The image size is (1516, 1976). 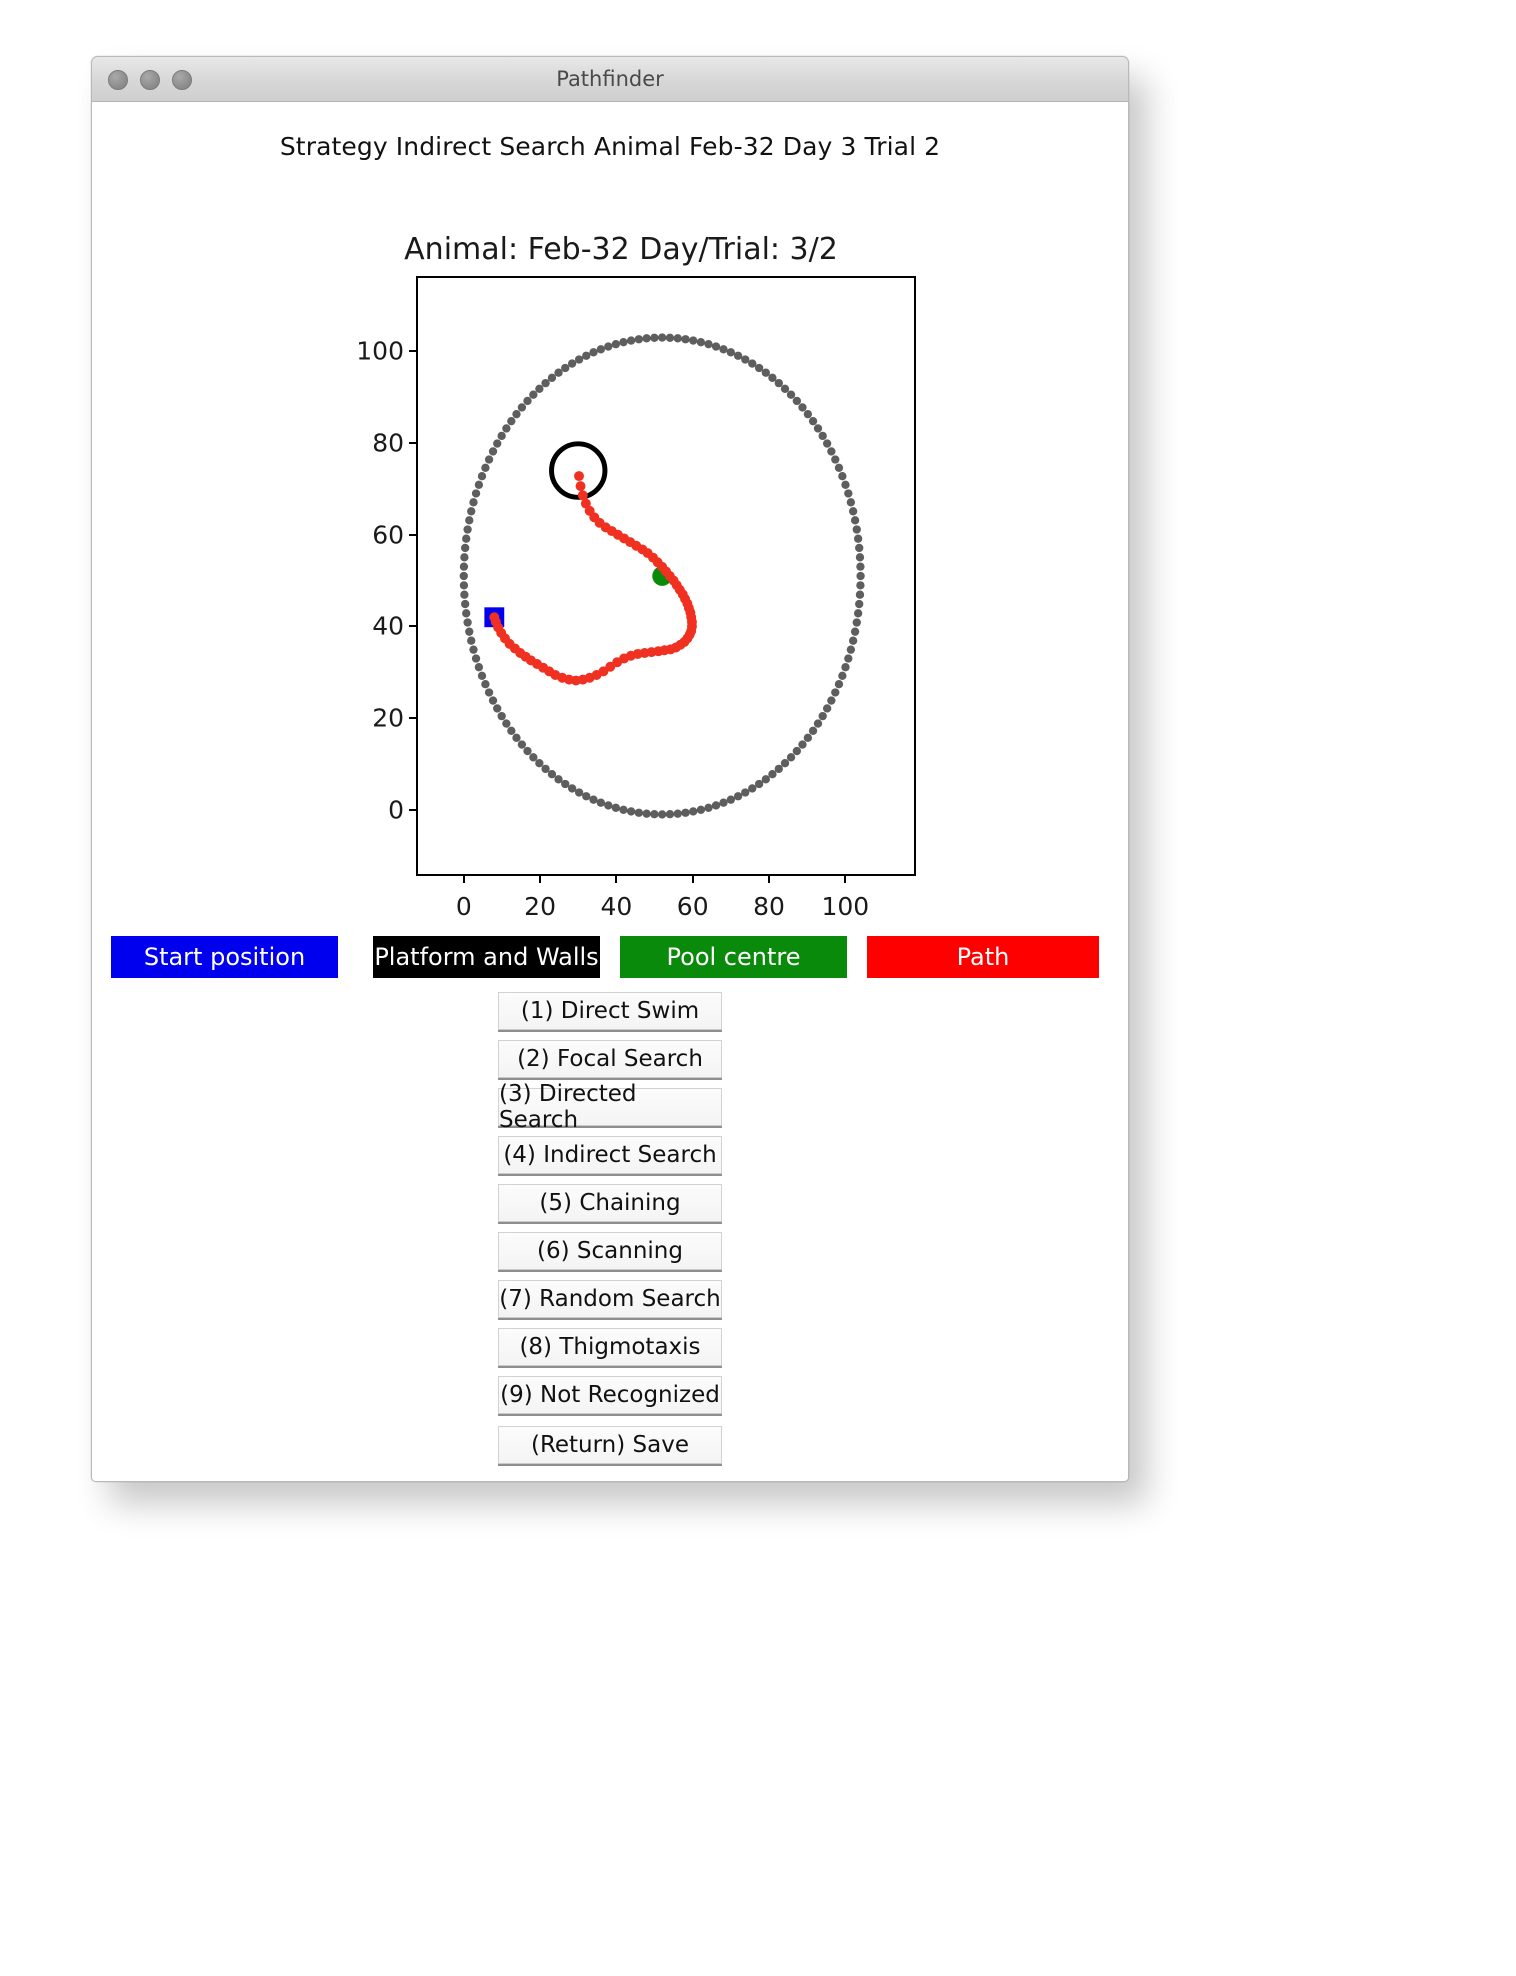 I want to click on strategy-direct-swim-label: (1) Direct Swim, so click(x=610, y=1011).